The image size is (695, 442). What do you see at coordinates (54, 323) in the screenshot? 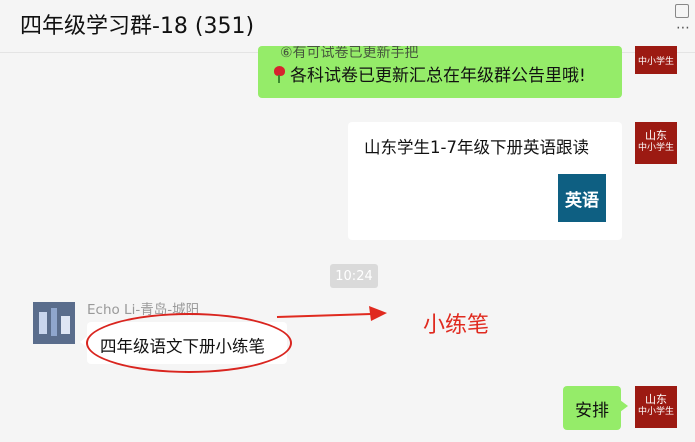
I see `sender-avatar` at bounding box center [54, 323].